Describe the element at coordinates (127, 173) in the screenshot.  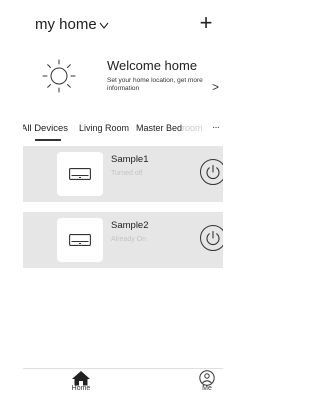
I see `device-status: Turned off` at that location.